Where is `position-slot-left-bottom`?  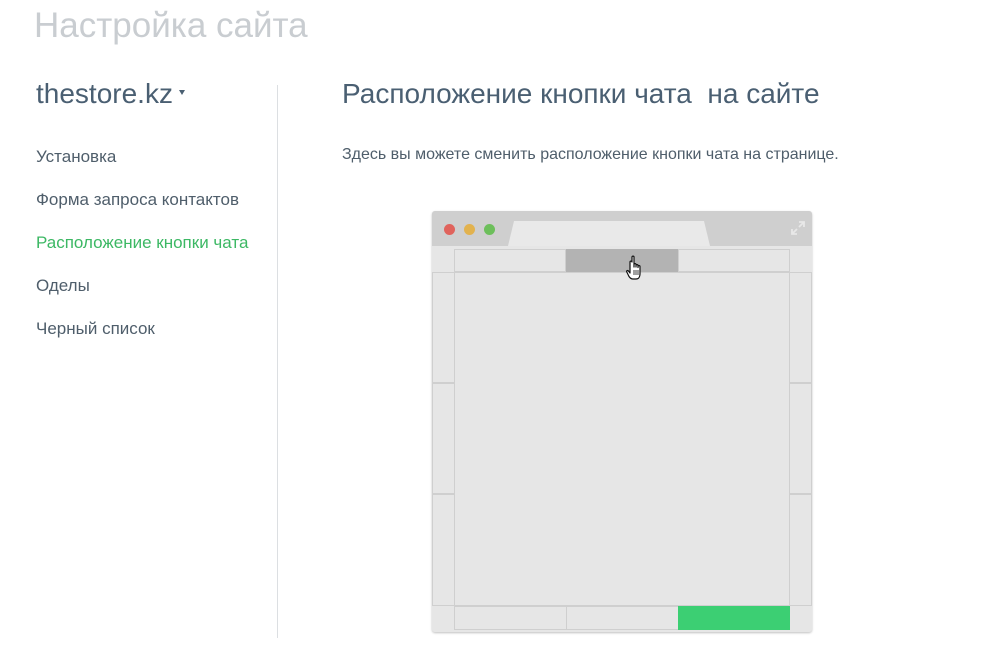 position-slot-left-bottom is located at coordinates (443, 550).